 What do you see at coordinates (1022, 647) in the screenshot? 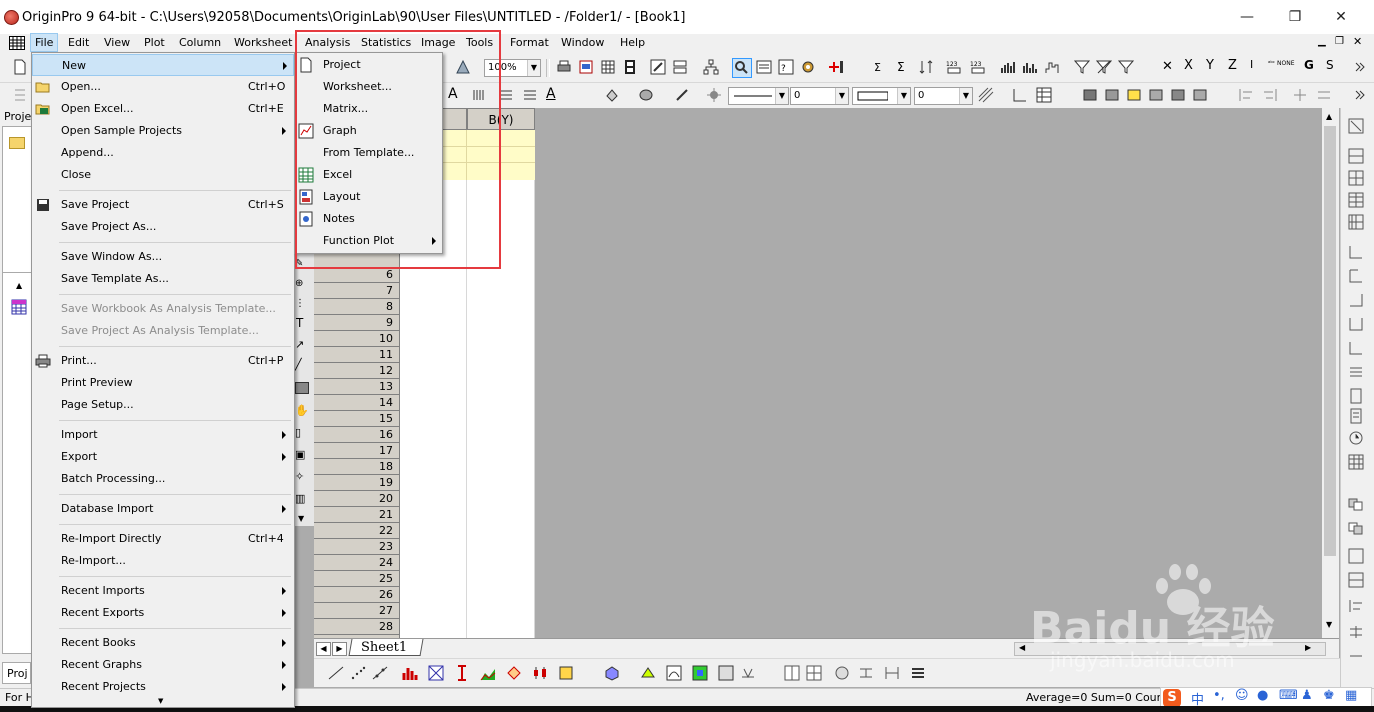
I see `scroll-left-icon: ◀` at bounding box center [1022, 647].